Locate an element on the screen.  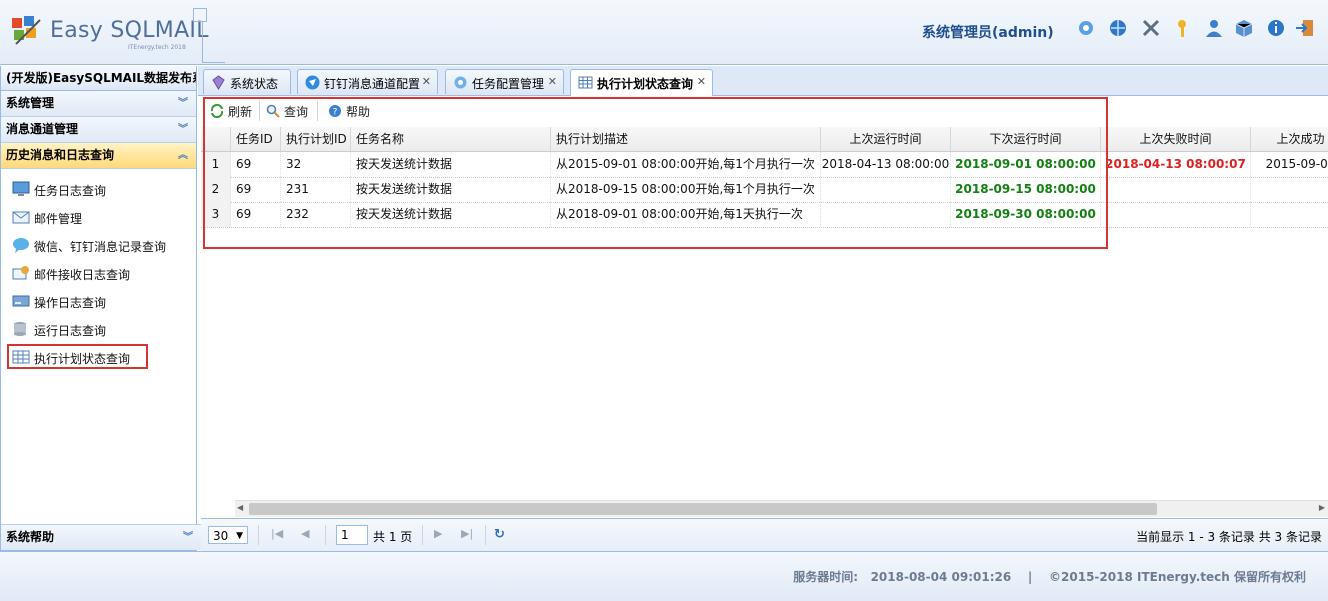
sidebar-item-wechat-dingtalk-log: 微信、钉钉消息记录查询 is located at coordinates (98, 245).